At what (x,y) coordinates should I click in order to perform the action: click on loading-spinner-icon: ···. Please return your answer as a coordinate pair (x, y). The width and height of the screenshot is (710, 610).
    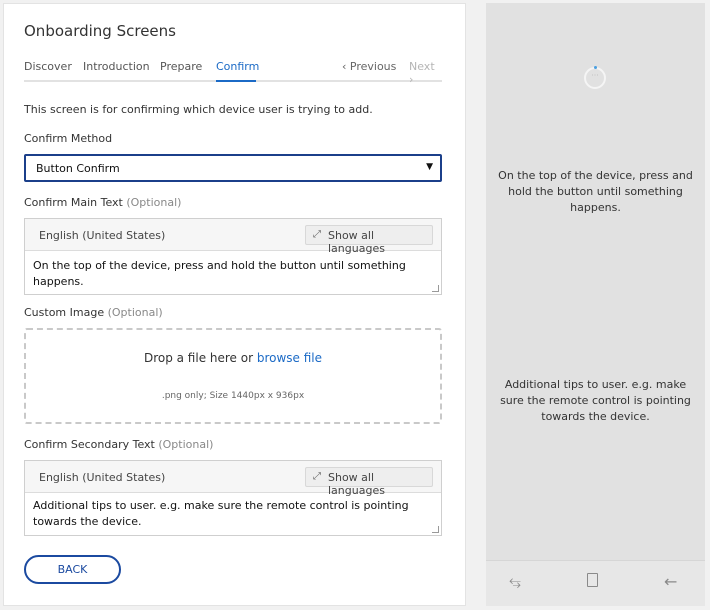
    Looking at the image, I should click on (595, 77).